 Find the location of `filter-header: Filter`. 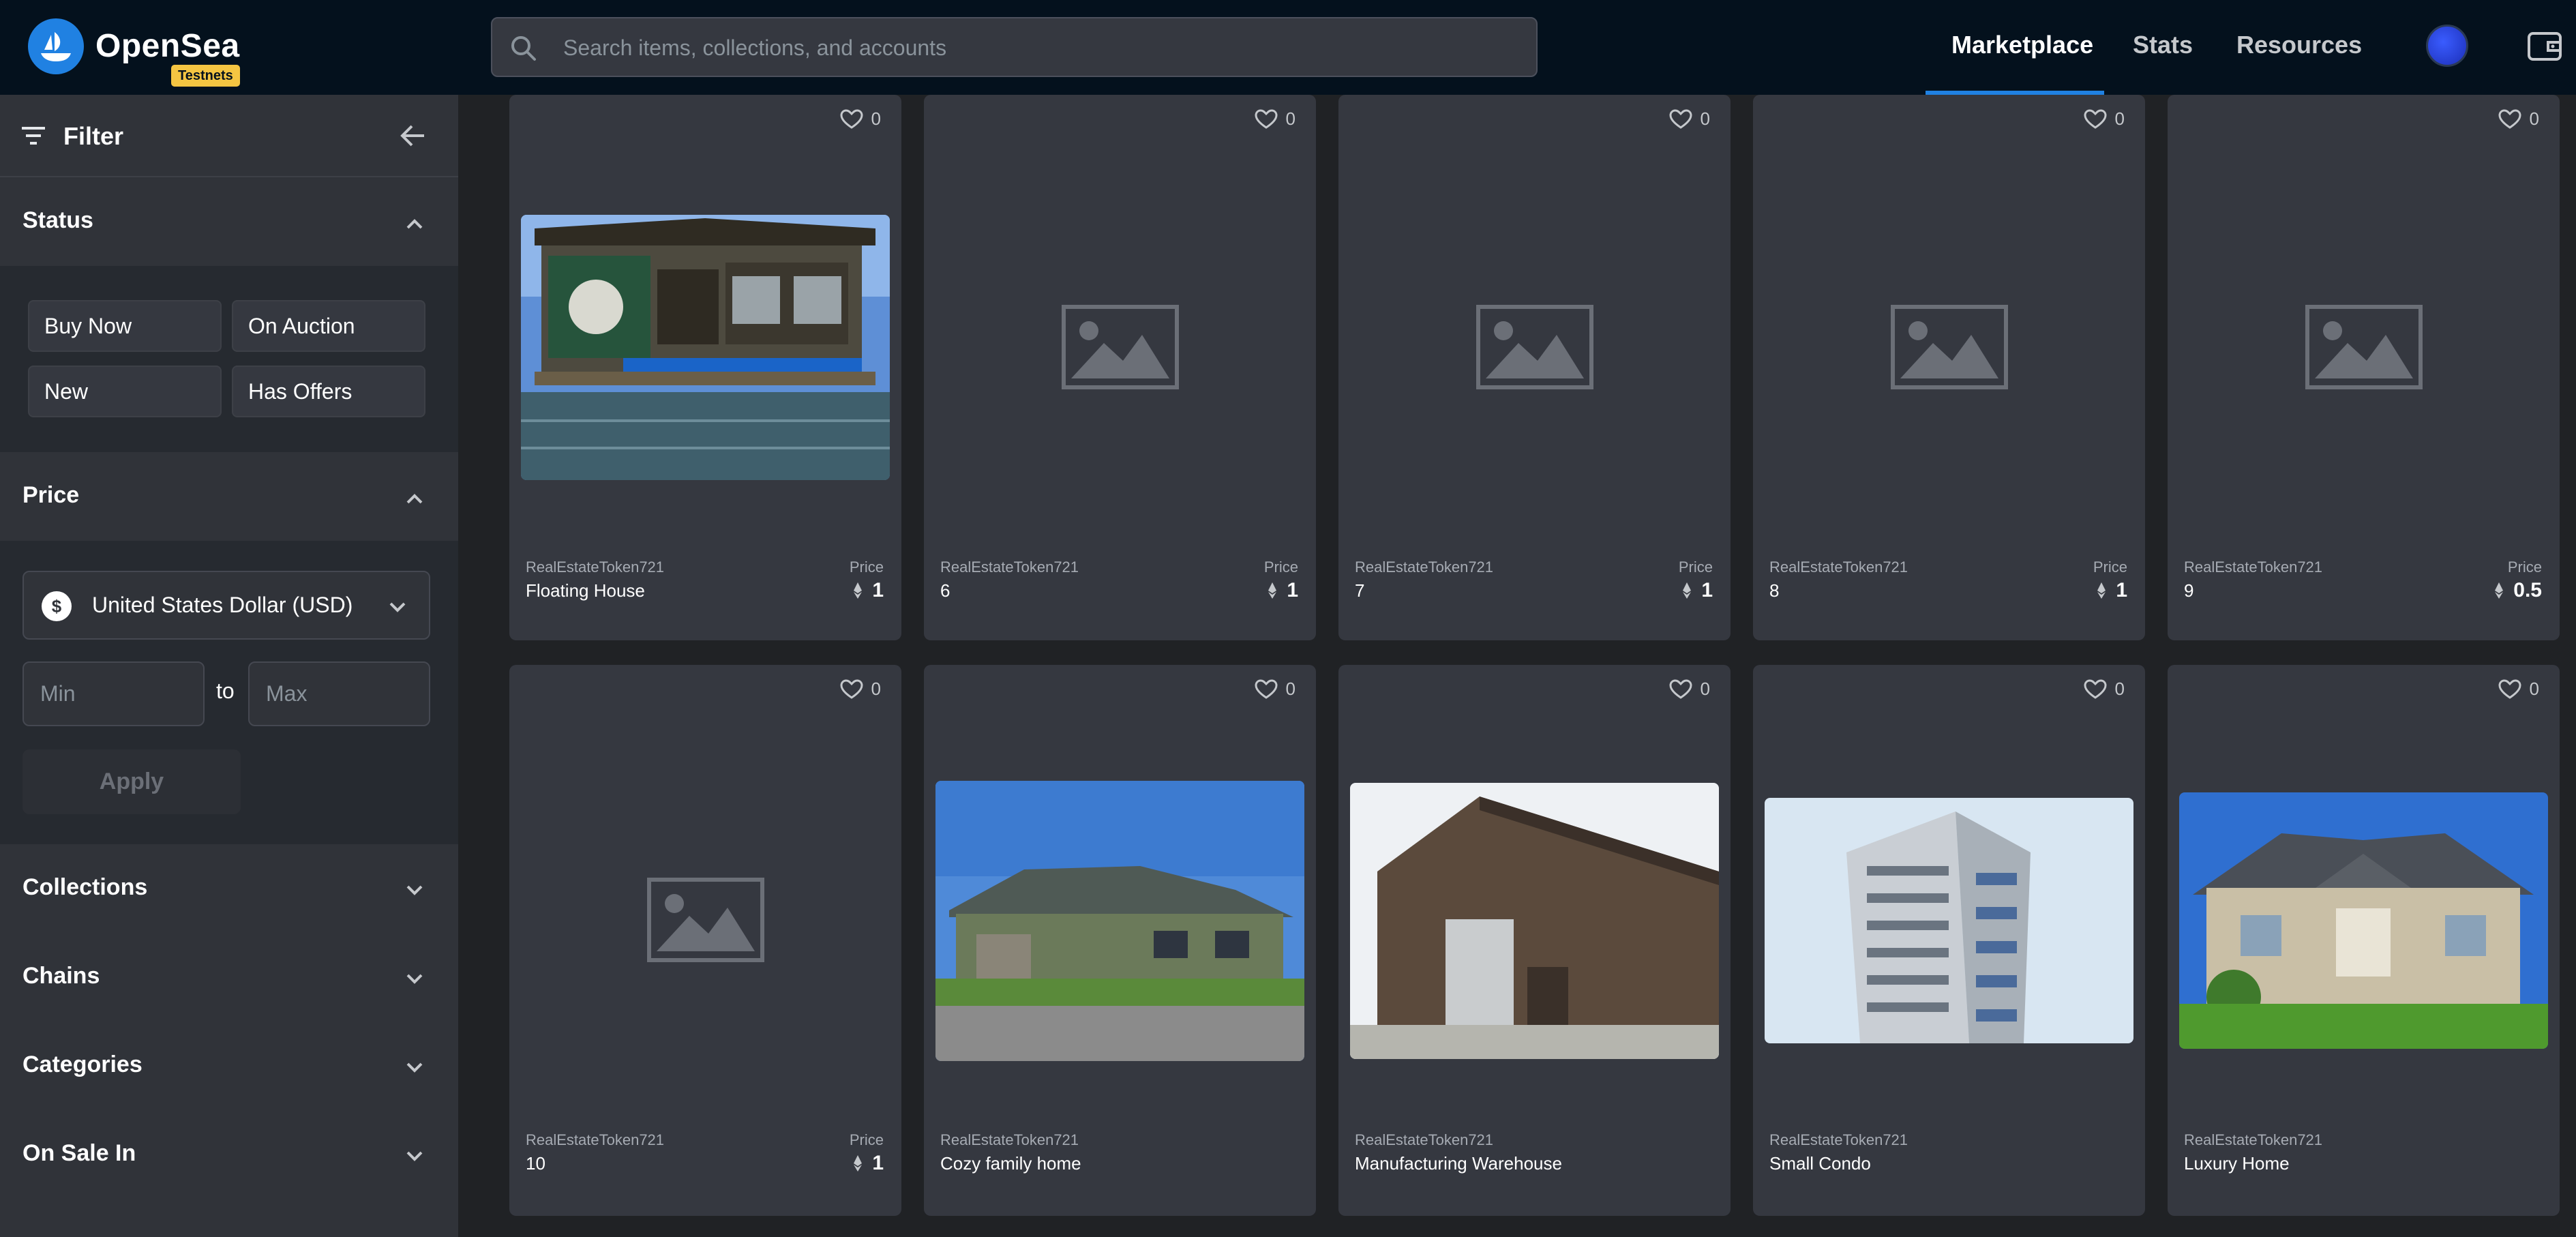

filter-header: Filter is located at coordinates (229, 136).